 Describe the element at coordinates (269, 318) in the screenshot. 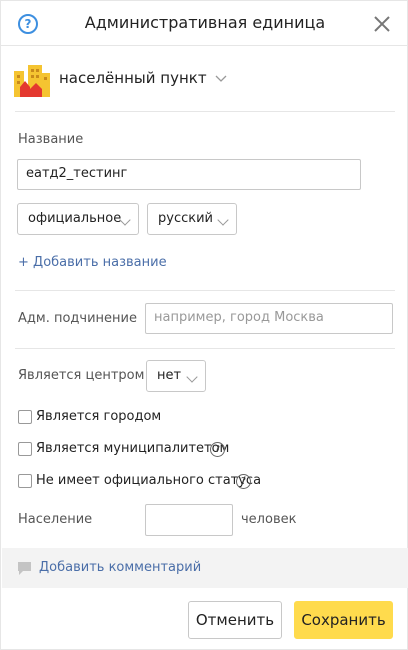

I see `subordination-input: например, город Москва` at that location.